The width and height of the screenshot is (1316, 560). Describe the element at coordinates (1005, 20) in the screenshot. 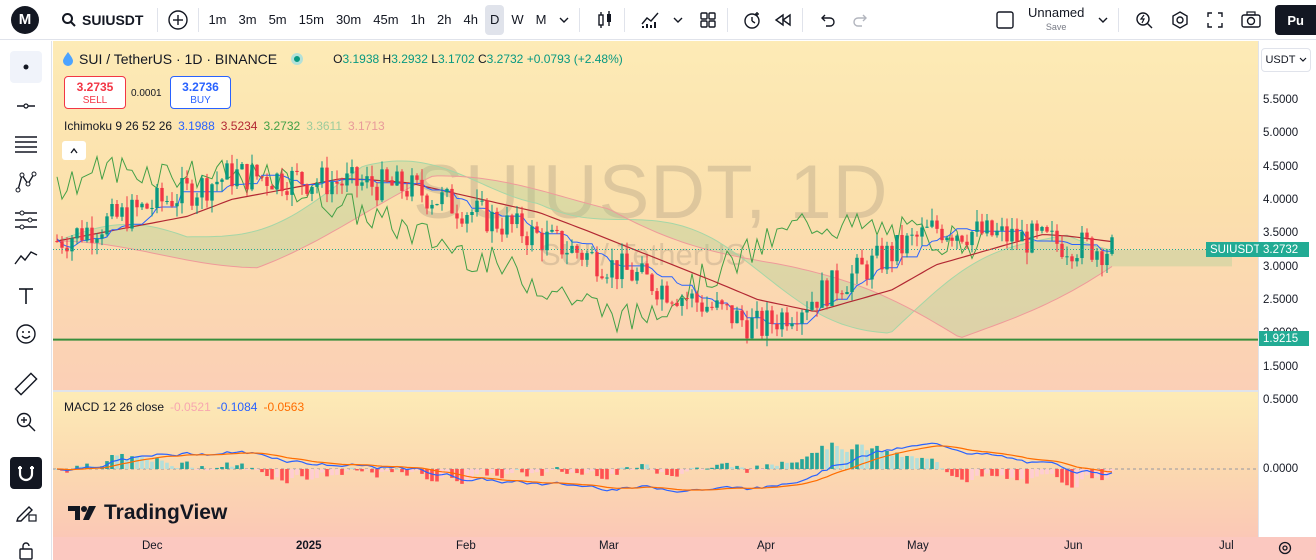

I see `layout-toggle-button` at that location.